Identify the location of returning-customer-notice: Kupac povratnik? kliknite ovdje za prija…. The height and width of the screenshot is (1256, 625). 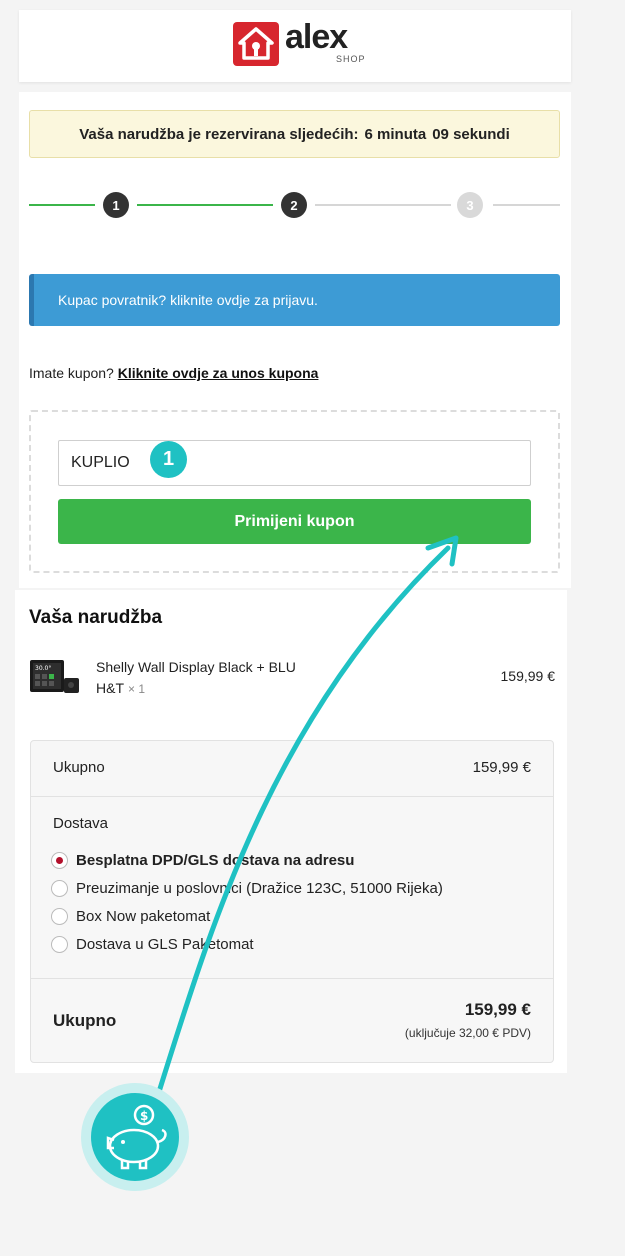
(294, 300).